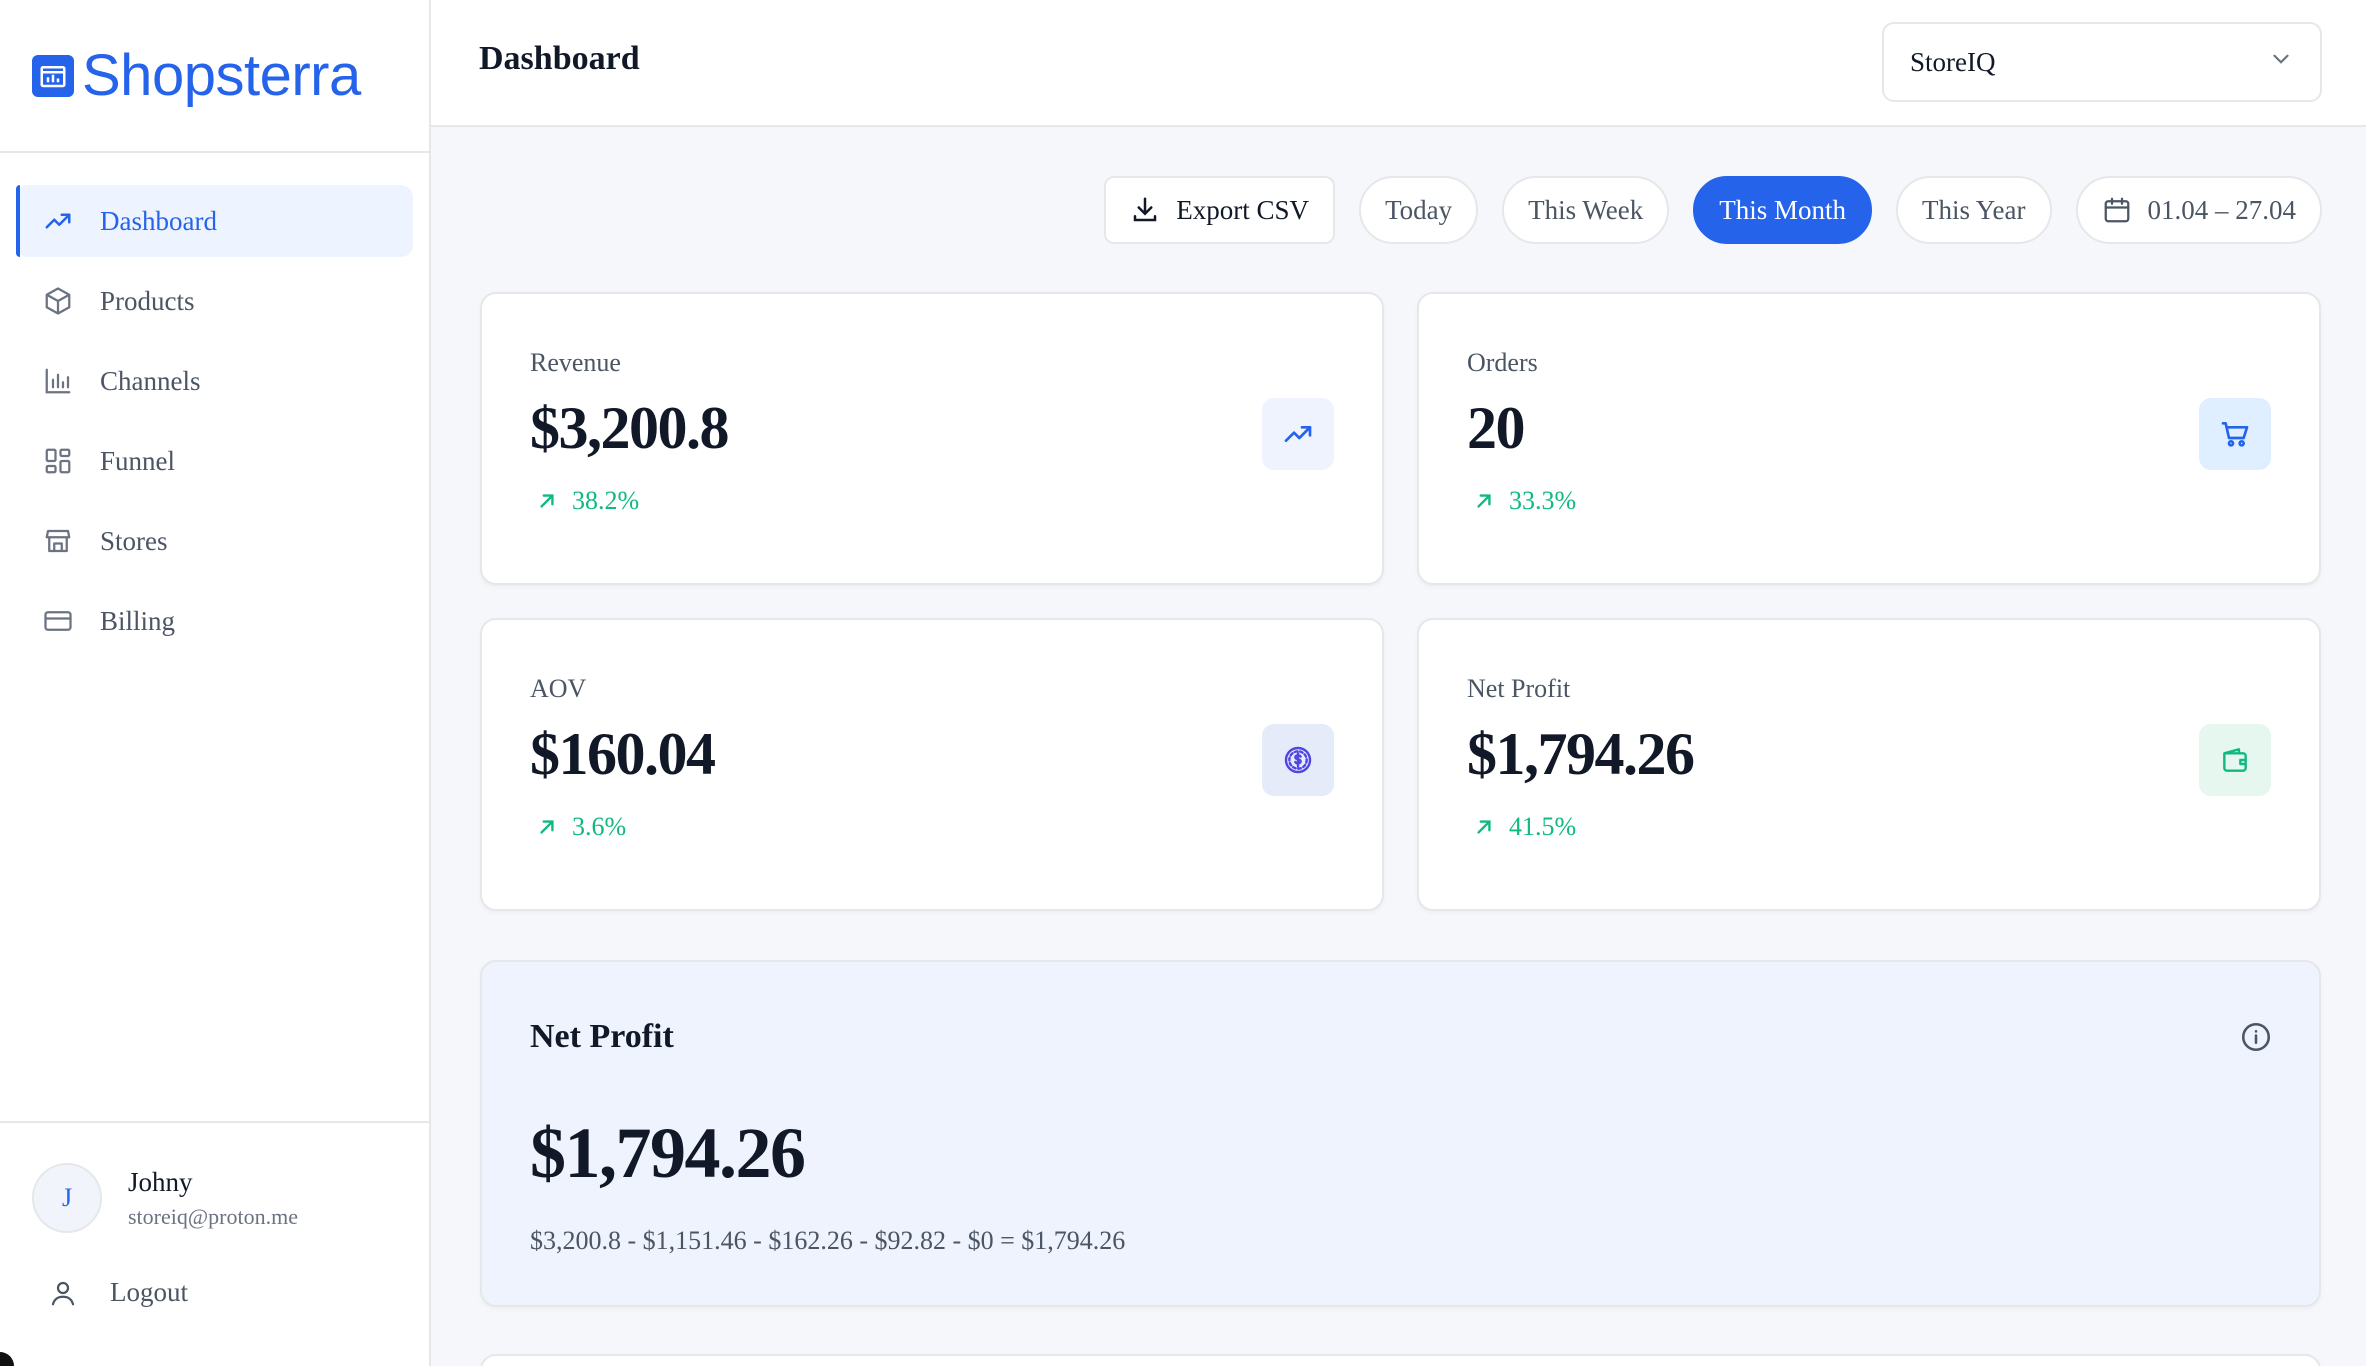 The height and width of the screenshot is (1366, 2366). What do you see at coordinates (214, 461) in the screenshot?
I see `sidebar-item-funnel: Funnel` at bounding box center [214, 461].